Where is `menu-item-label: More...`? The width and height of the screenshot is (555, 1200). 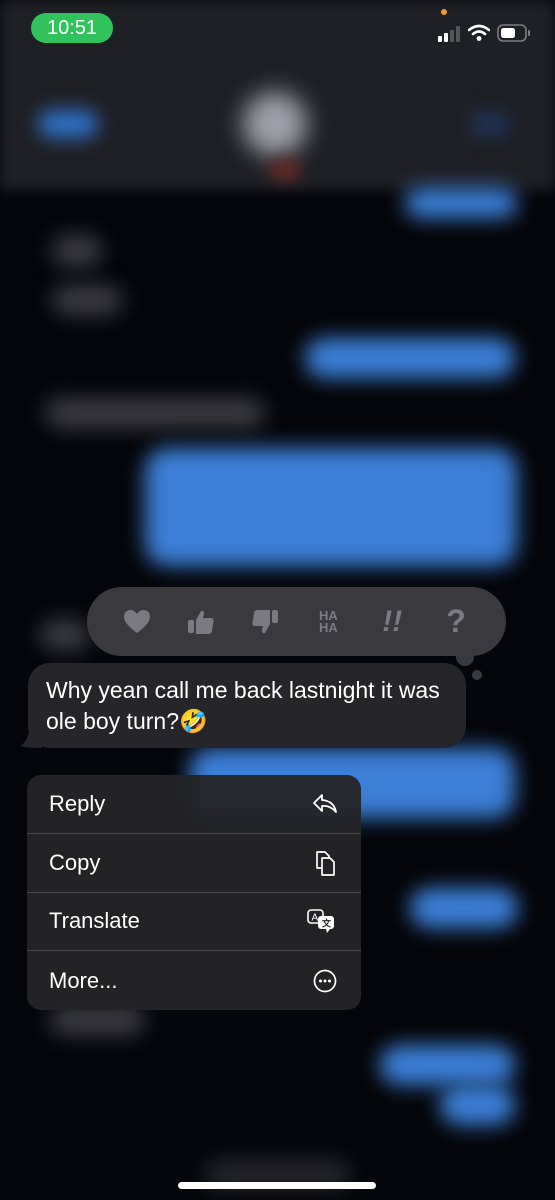
menu-item-label: More... is located at coordinates (83, 980).